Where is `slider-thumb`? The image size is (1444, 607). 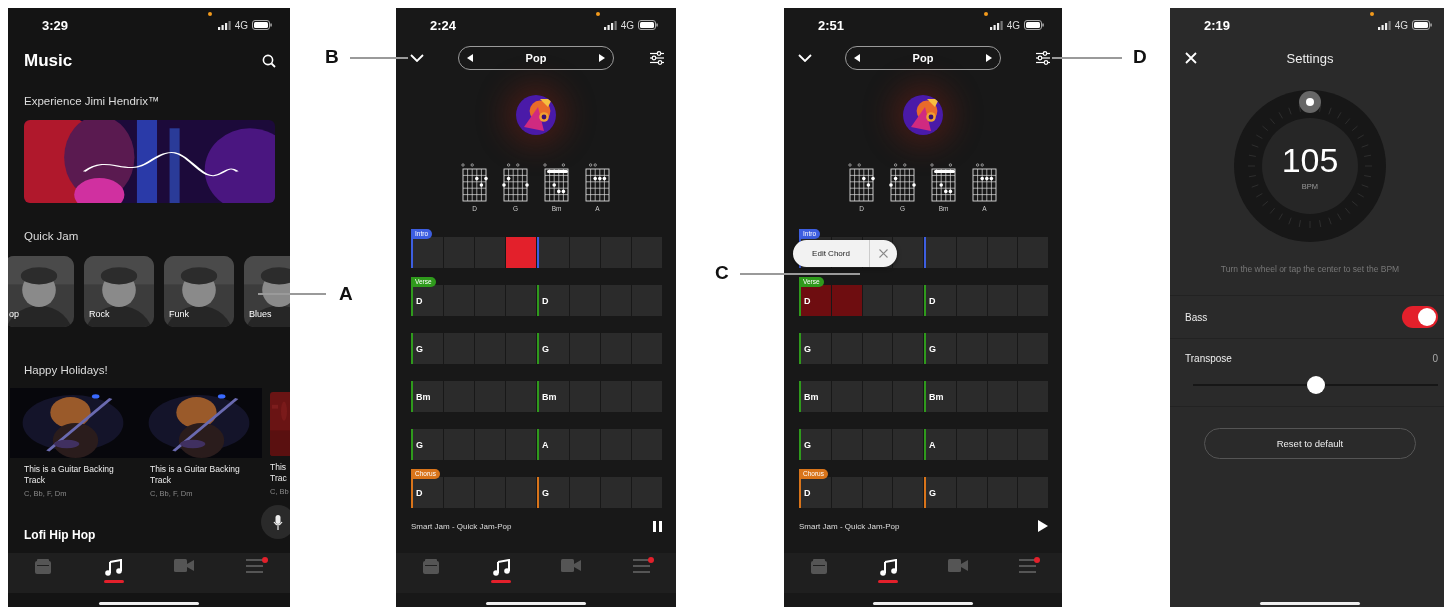 slider-thumb is located at coordinates (1315, 385).